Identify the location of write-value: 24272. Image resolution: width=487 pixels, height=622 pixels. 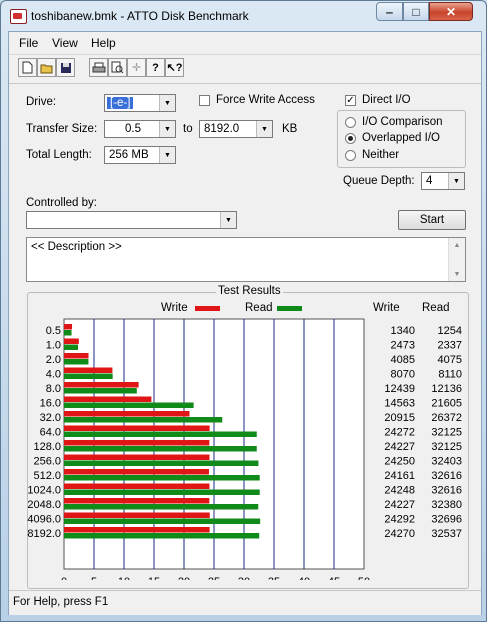
(399, 433).